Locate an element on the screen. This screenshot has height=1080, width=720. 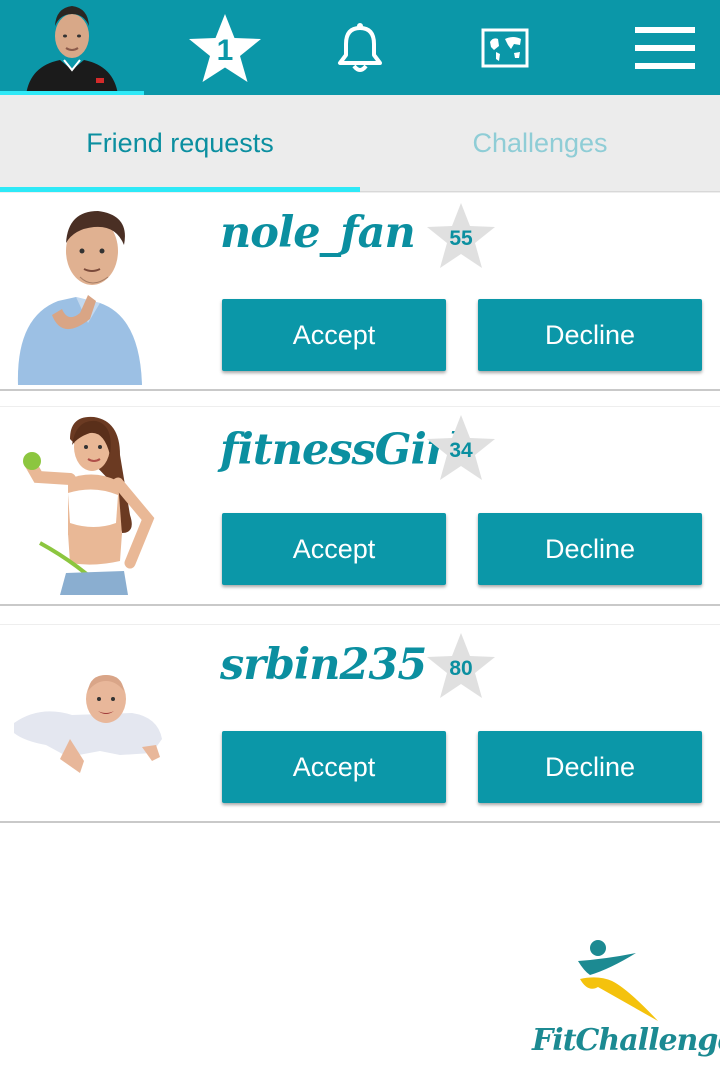
map-icon is located at coordinates (505, 47).